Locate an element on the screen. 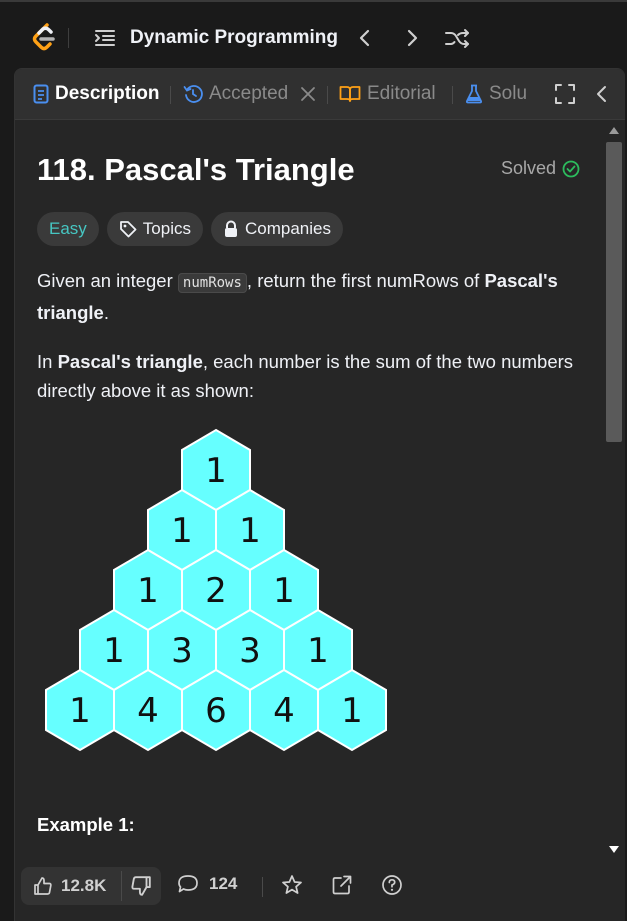 Image resolution: width=627 pixels, height=921 pixels. vote-divider is located at coordinates (121, 886).